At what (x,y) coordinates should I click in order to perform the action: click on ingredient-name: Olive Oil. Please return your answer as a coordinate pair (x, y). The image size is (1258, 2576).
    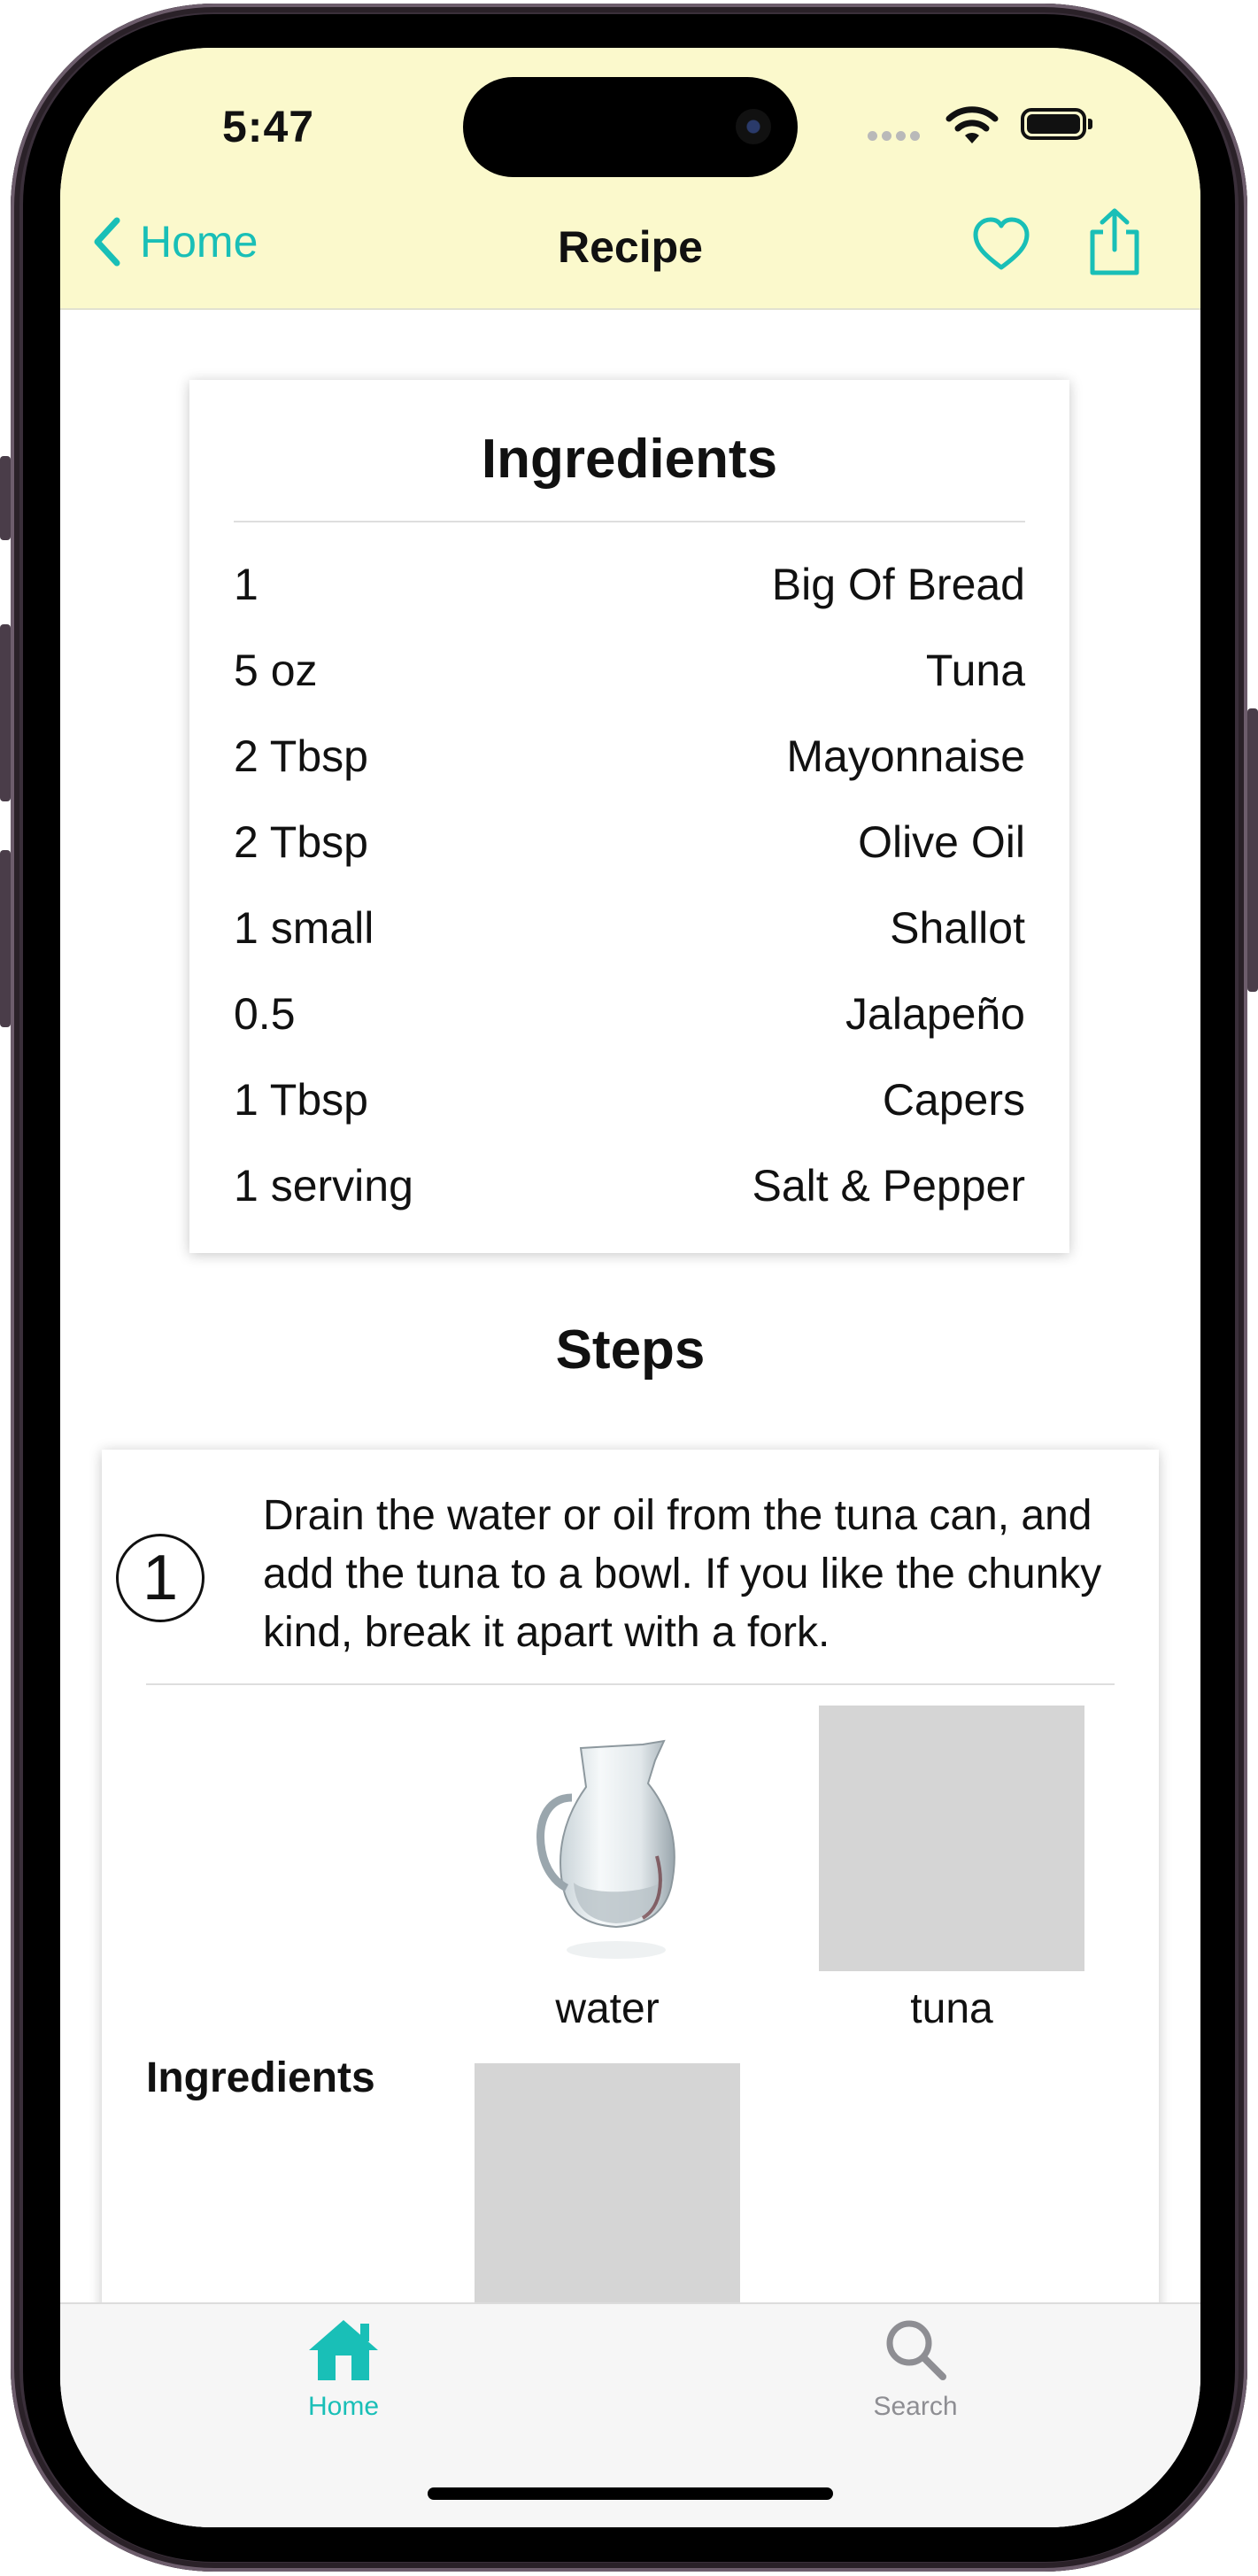
    Looking at the image, I should click on (941, 842).